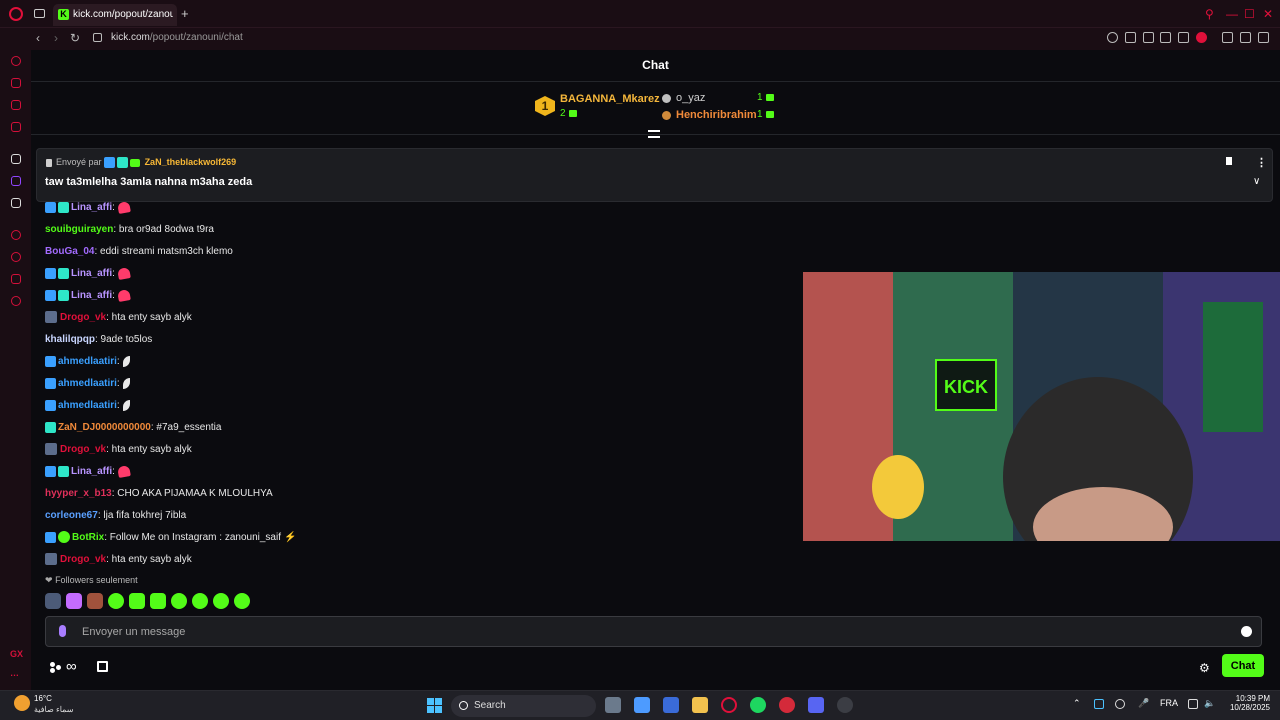 Image resolution: width=1280 pixels, height=720 pixels. Describe the element at coordinates (1243, 665) in the screenshot. I see `send-chat-button: Chat` at that location.